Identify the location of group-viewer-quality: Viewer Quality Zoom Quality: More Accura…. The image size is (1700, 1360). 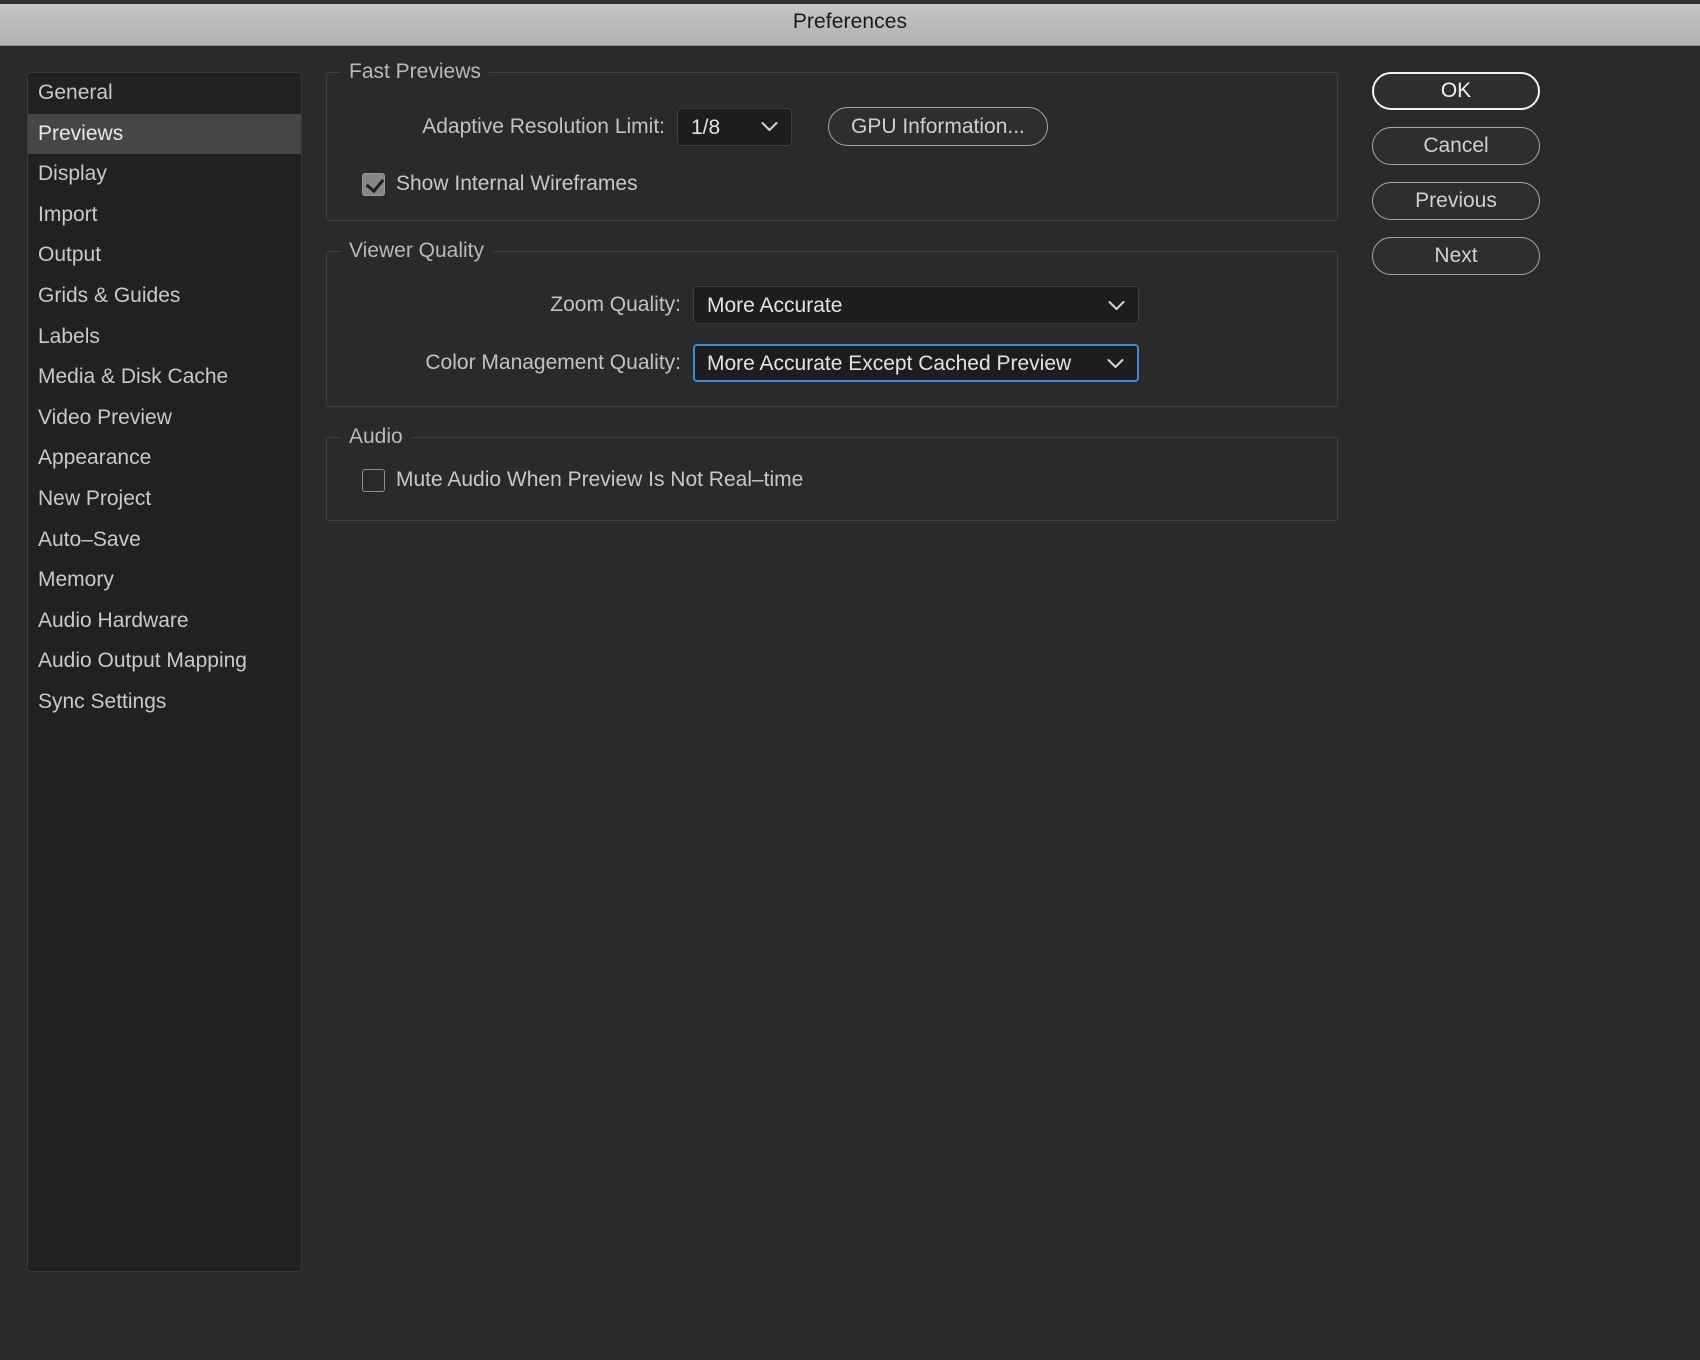
(832, 323).